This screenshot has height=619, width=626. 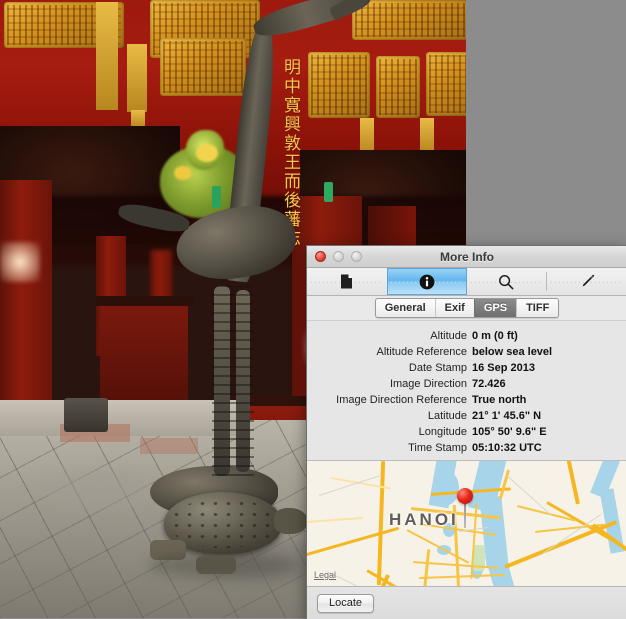 I want to click on window-titlebar: More Info, so click(x=466, y=257).